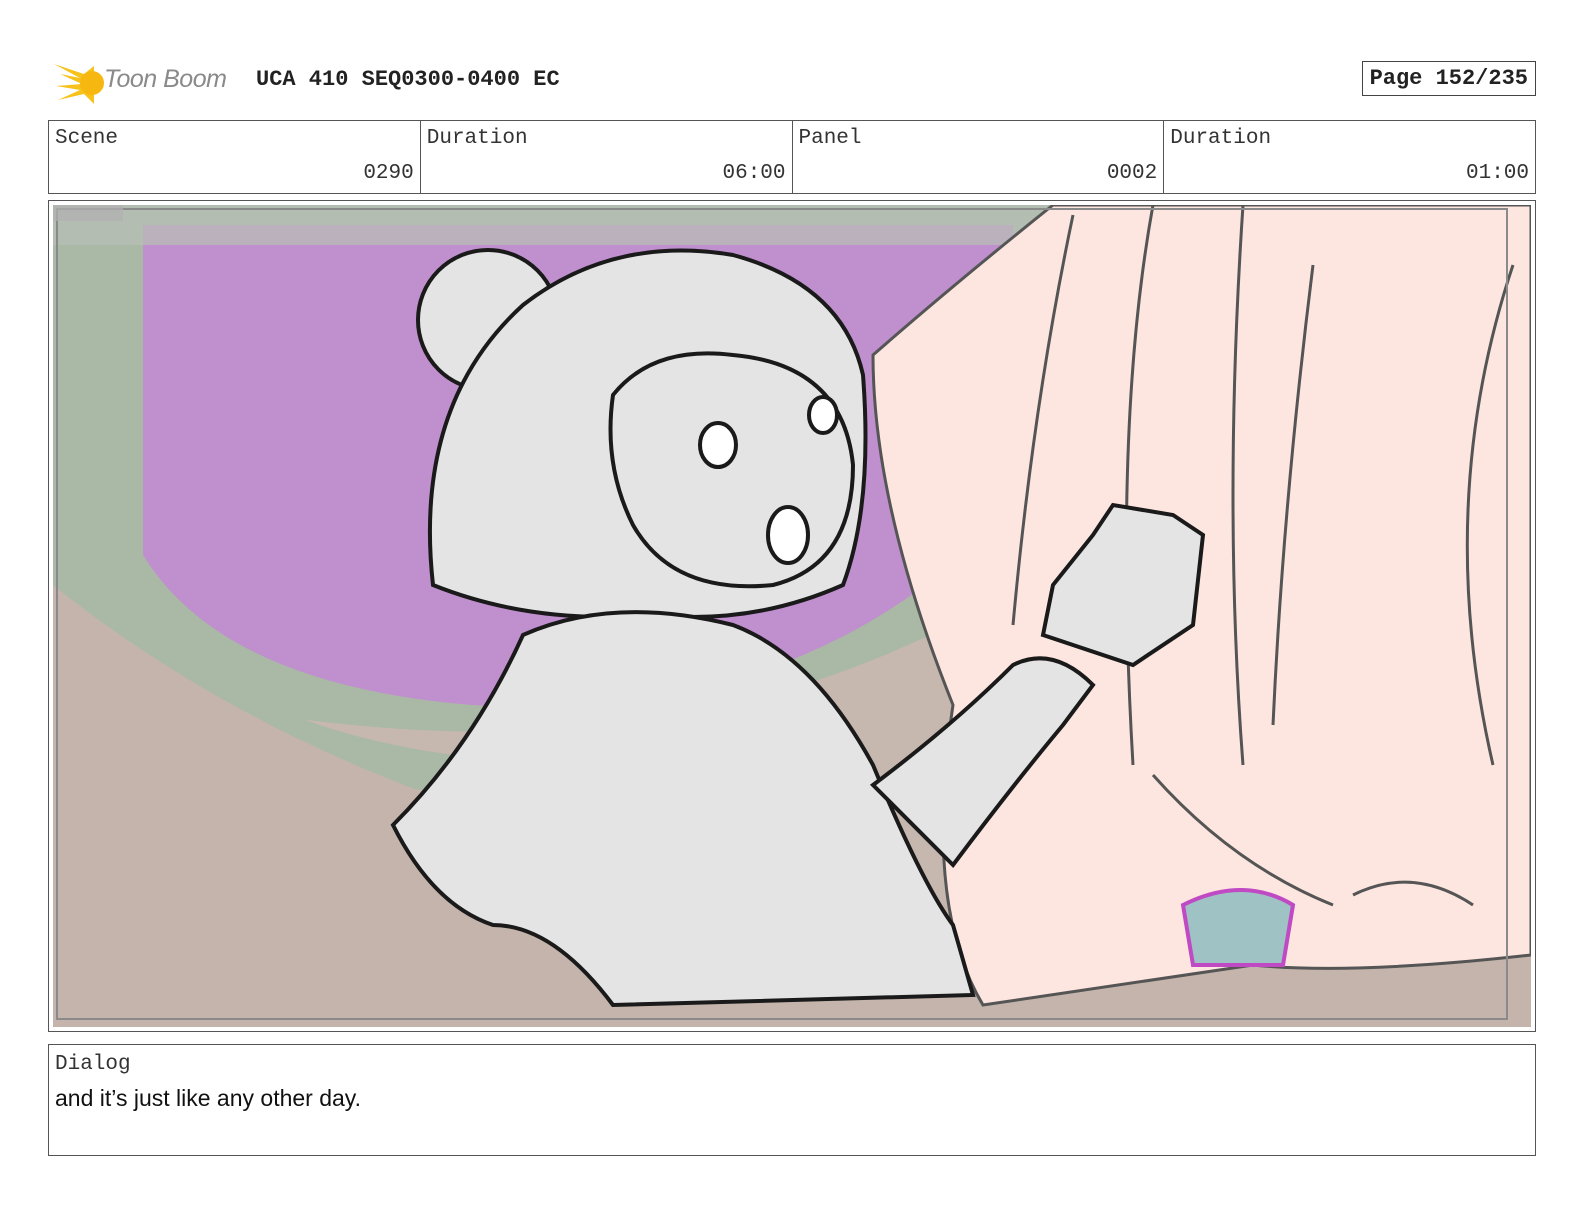 Image resolution: width=1584 pixels, height=1224 pixels. What do you see at coordinates (1448, 78) in the screenshot?
I see `page-number: Page 152/235` at bounding box center [1448, 78].